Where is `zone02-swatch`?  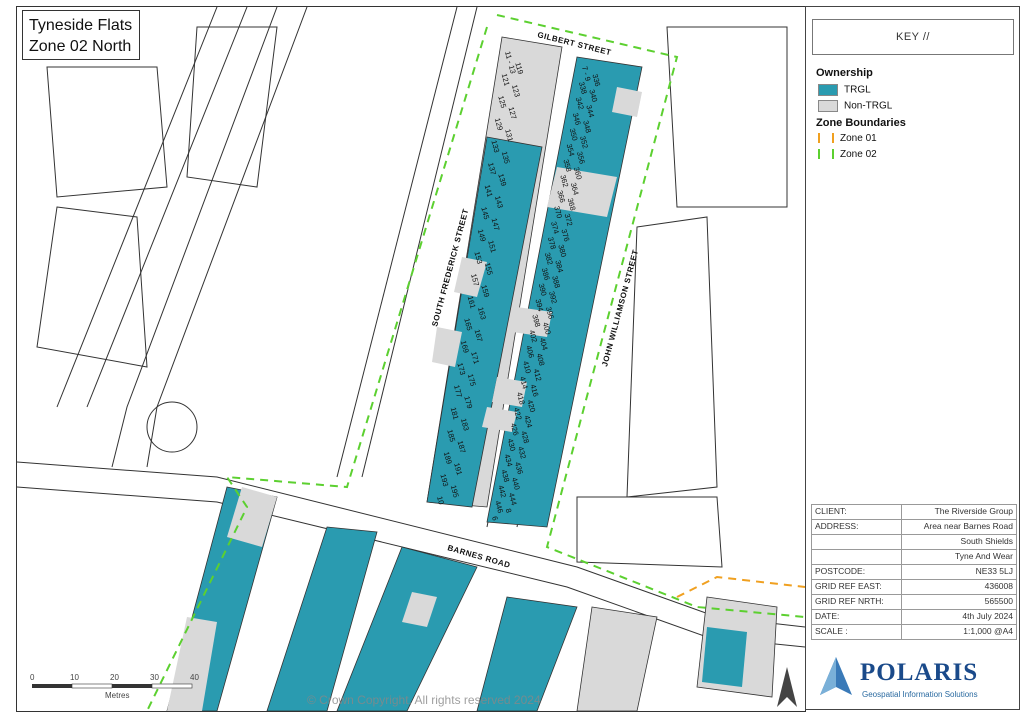
zone02-swatch is located at coordinates (826, 154).